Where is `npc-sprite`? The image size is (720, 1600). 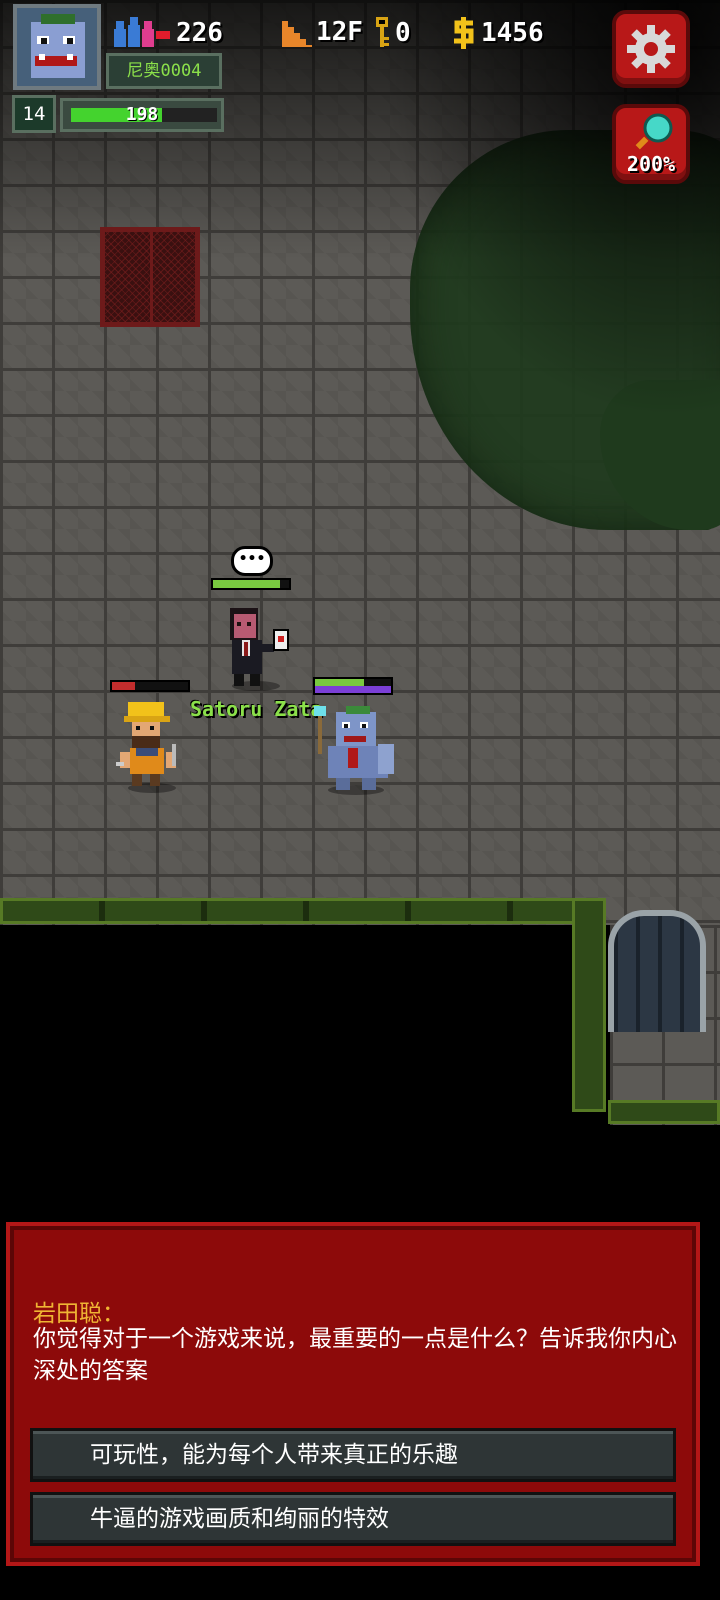
npc-sprite is located at coordinates (258, 646).